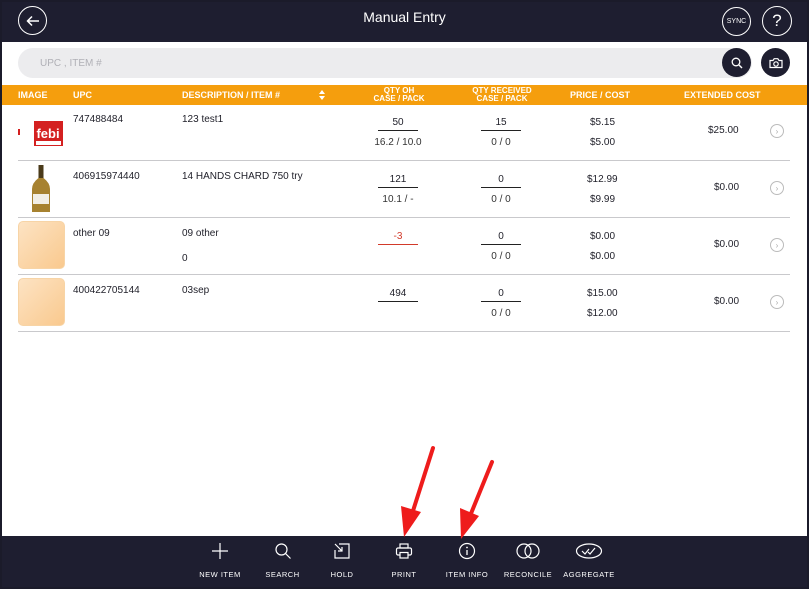  Describe the element at coordinates (418, 491) in the screenshot. I see `annotation-arrow-print` at that location.